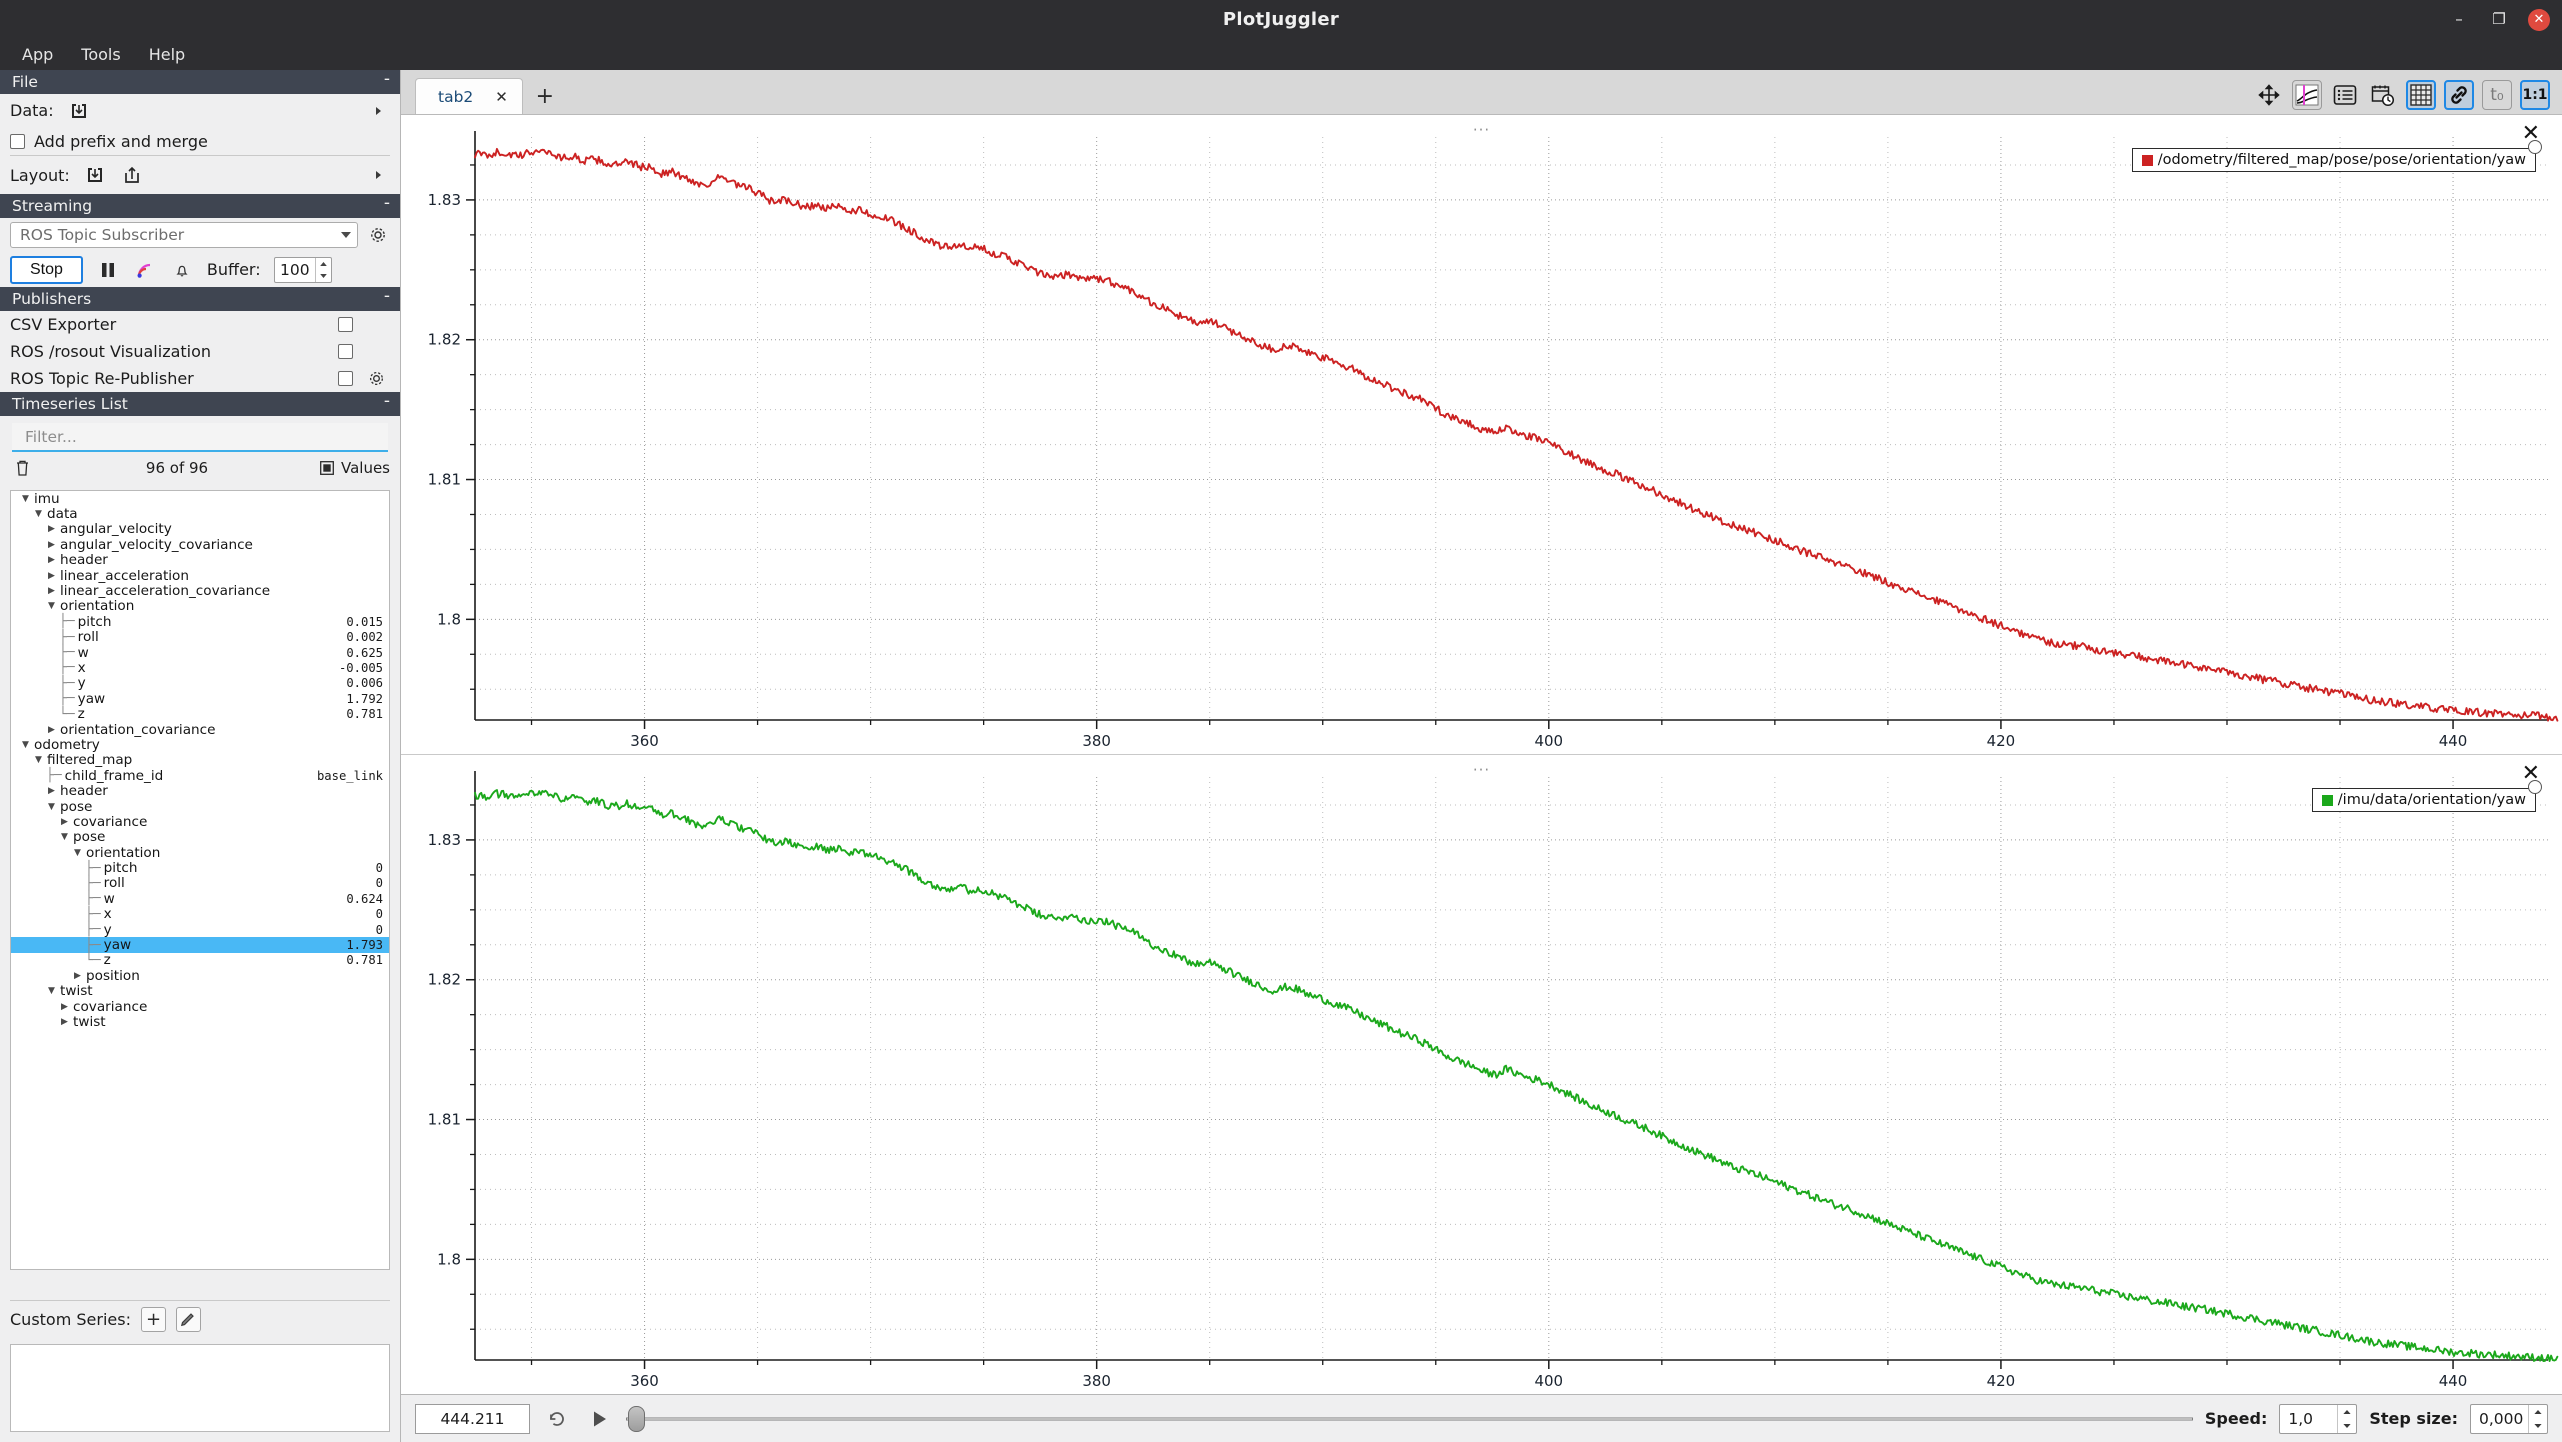 The height and width of the screenshot is (1442, 2562). What do you see at coordinates (200, 529) in the screenshot?
I see `tree-item: ▶ angular_velocity` at bounding box center [200, 529].